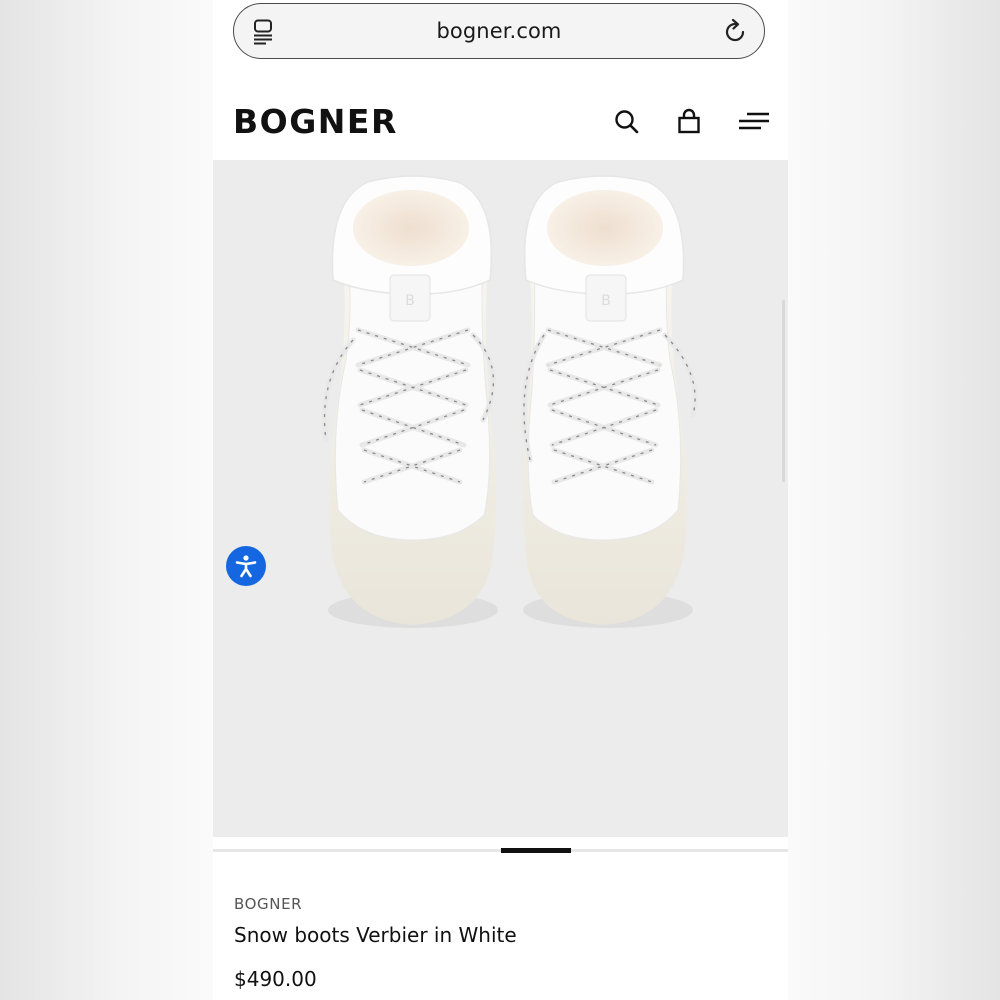  Describe the element at coordinates (268, 904) in the screenshot. I see `product-brand: BOGNER` at that location.